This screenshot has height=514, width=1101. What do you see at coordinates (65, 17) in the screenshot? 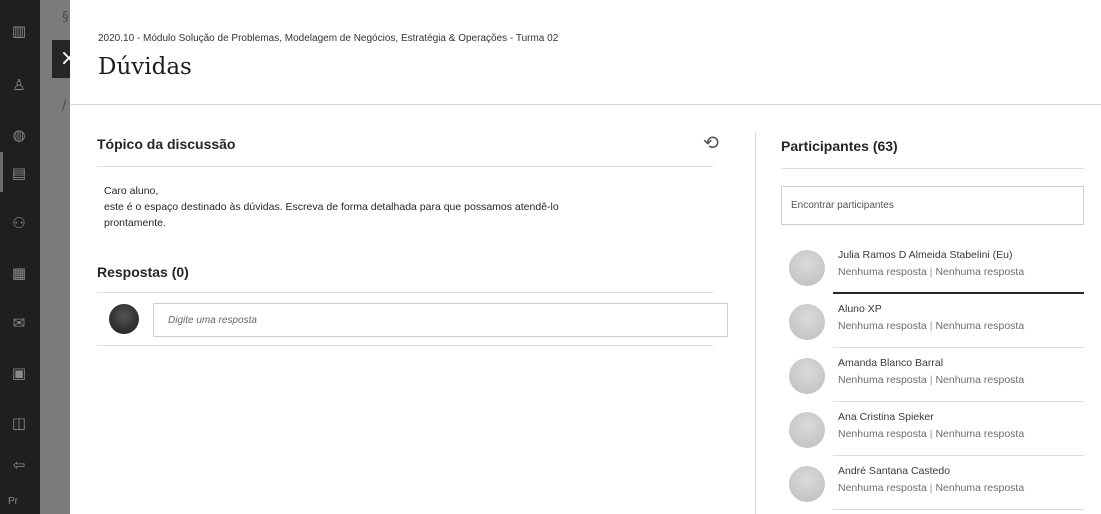
I see `ribbon-icon: §` at bounding box center [65, 17].